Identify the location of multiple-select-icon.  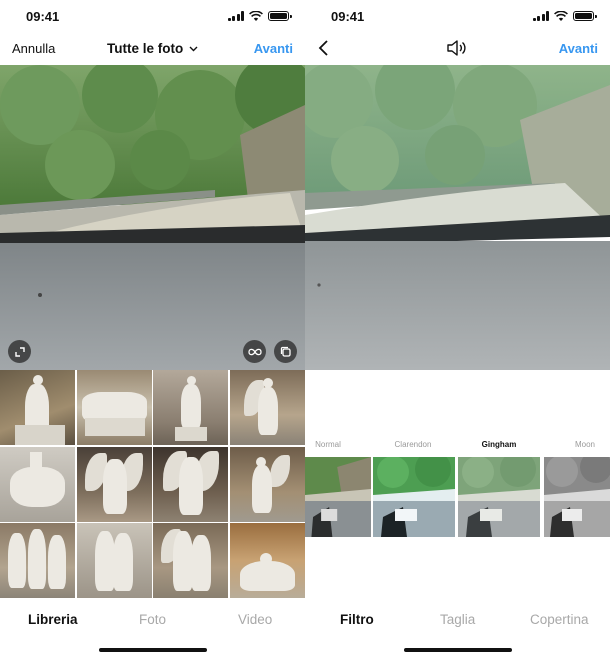
(285, 351).